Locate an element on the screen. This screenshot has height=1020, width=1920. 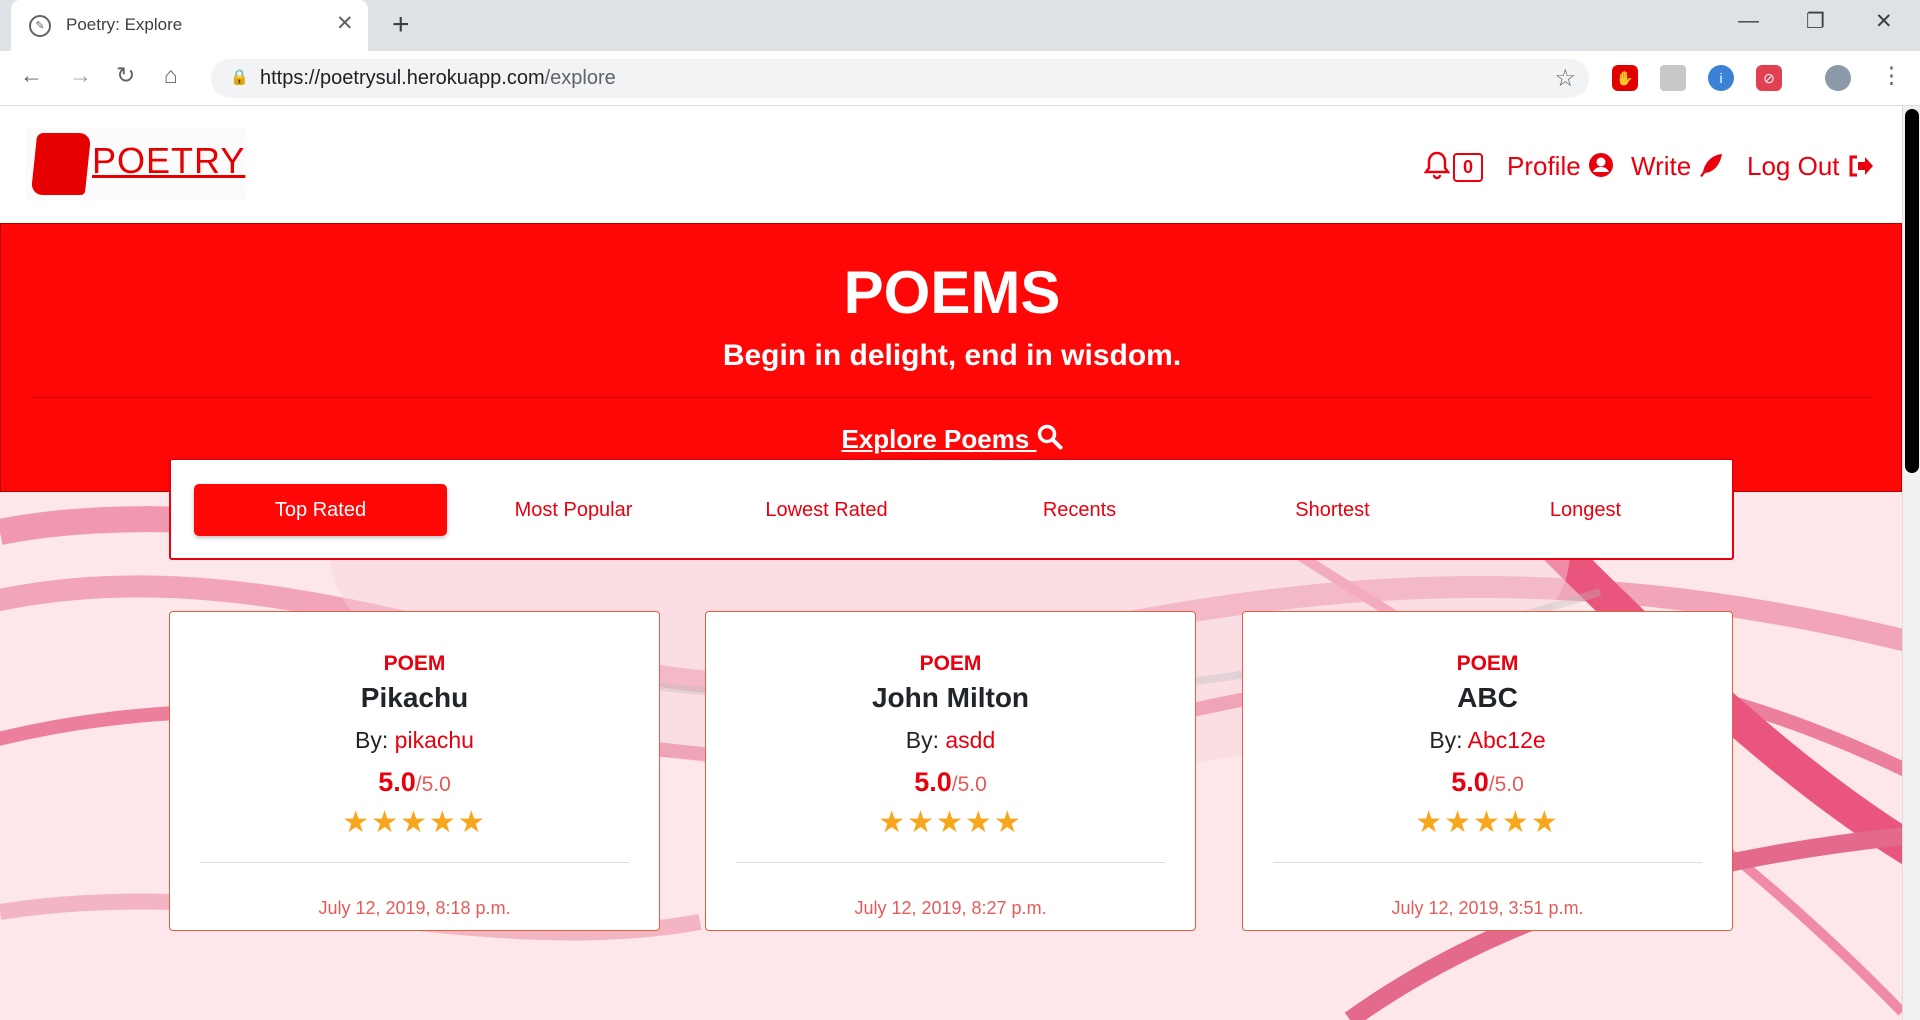
hero-divider is located at coordinates (952, 397).